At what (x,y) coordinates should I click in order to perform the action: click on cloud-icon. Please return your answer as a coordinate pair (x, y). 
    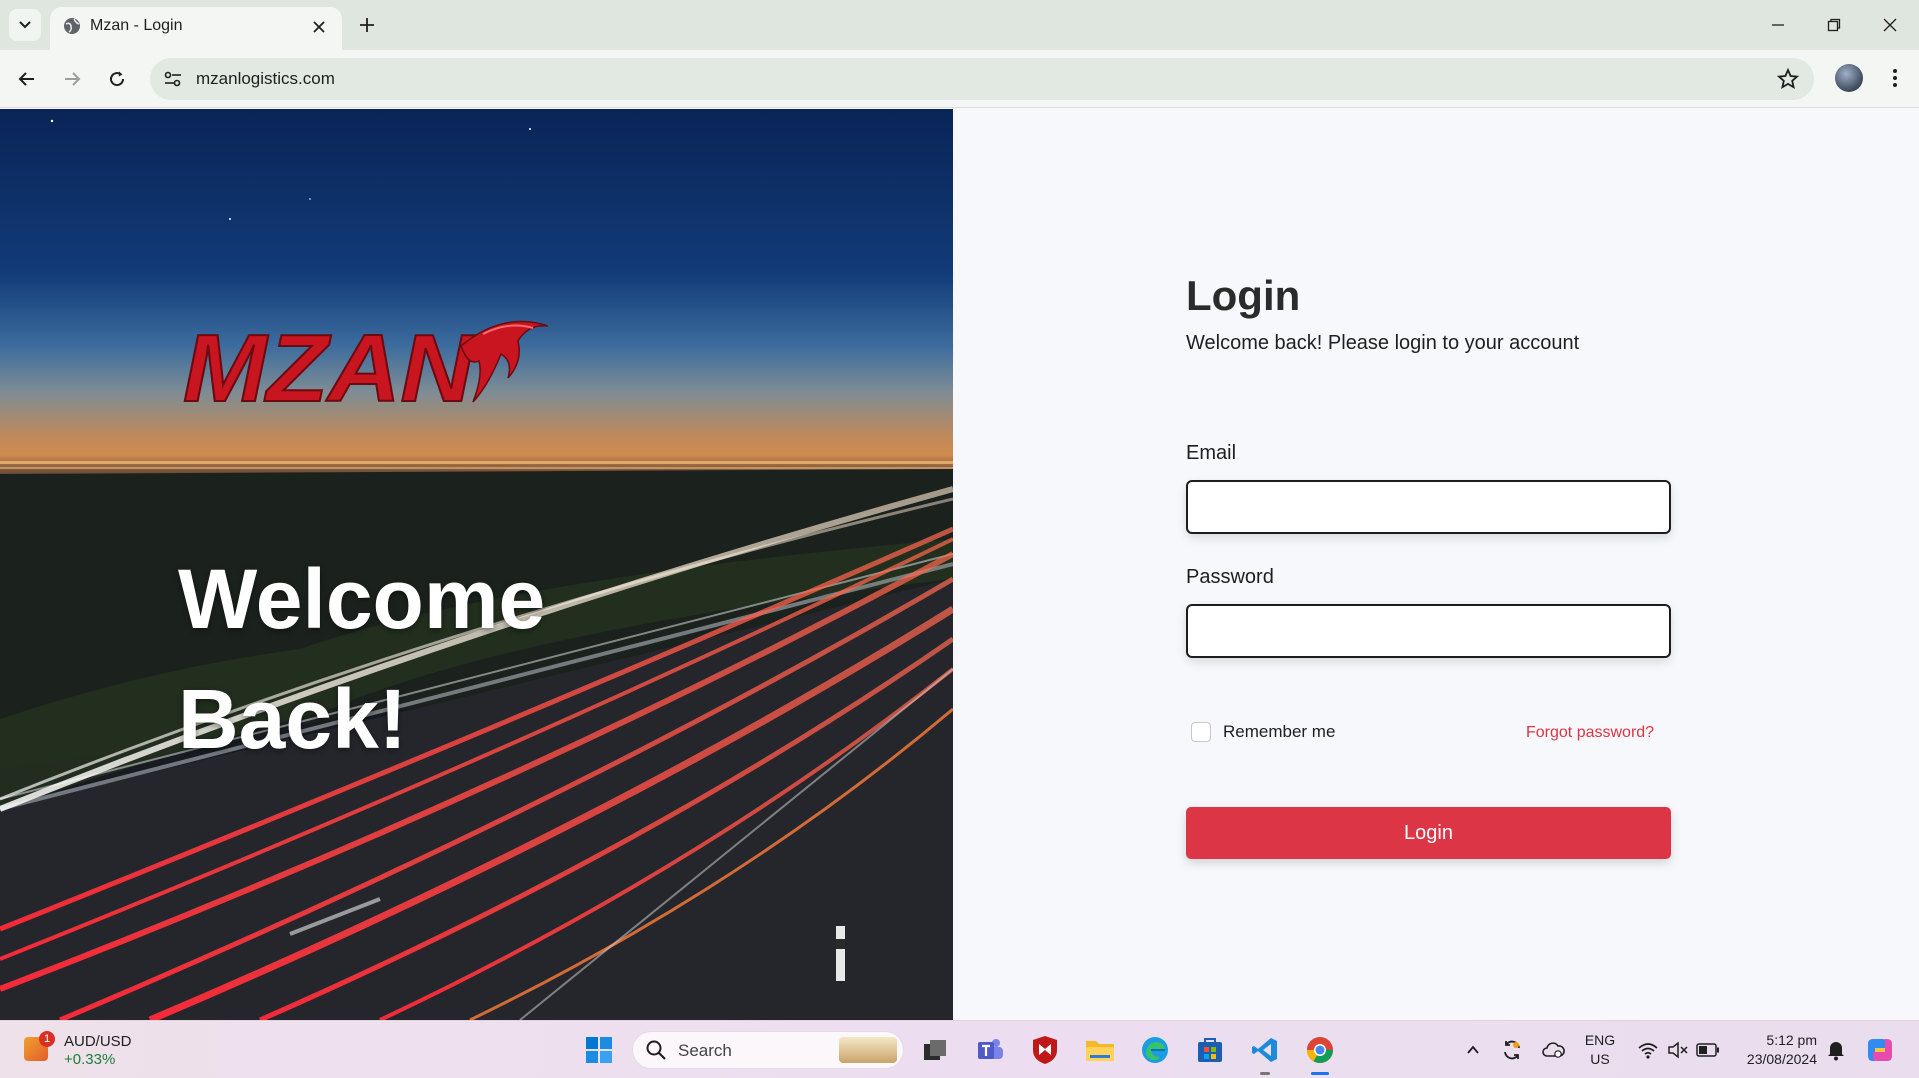
    Looking at the image, I should click on (1553, 1050).